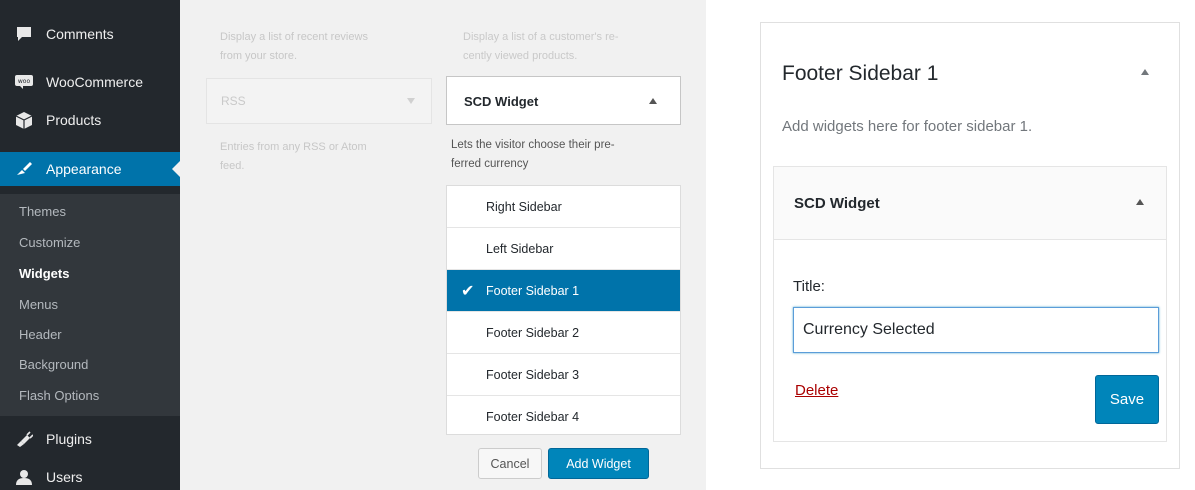 The width and height of the screenshot is (1195, 490). I want to click on save-button: Save, so click(1127, 399).